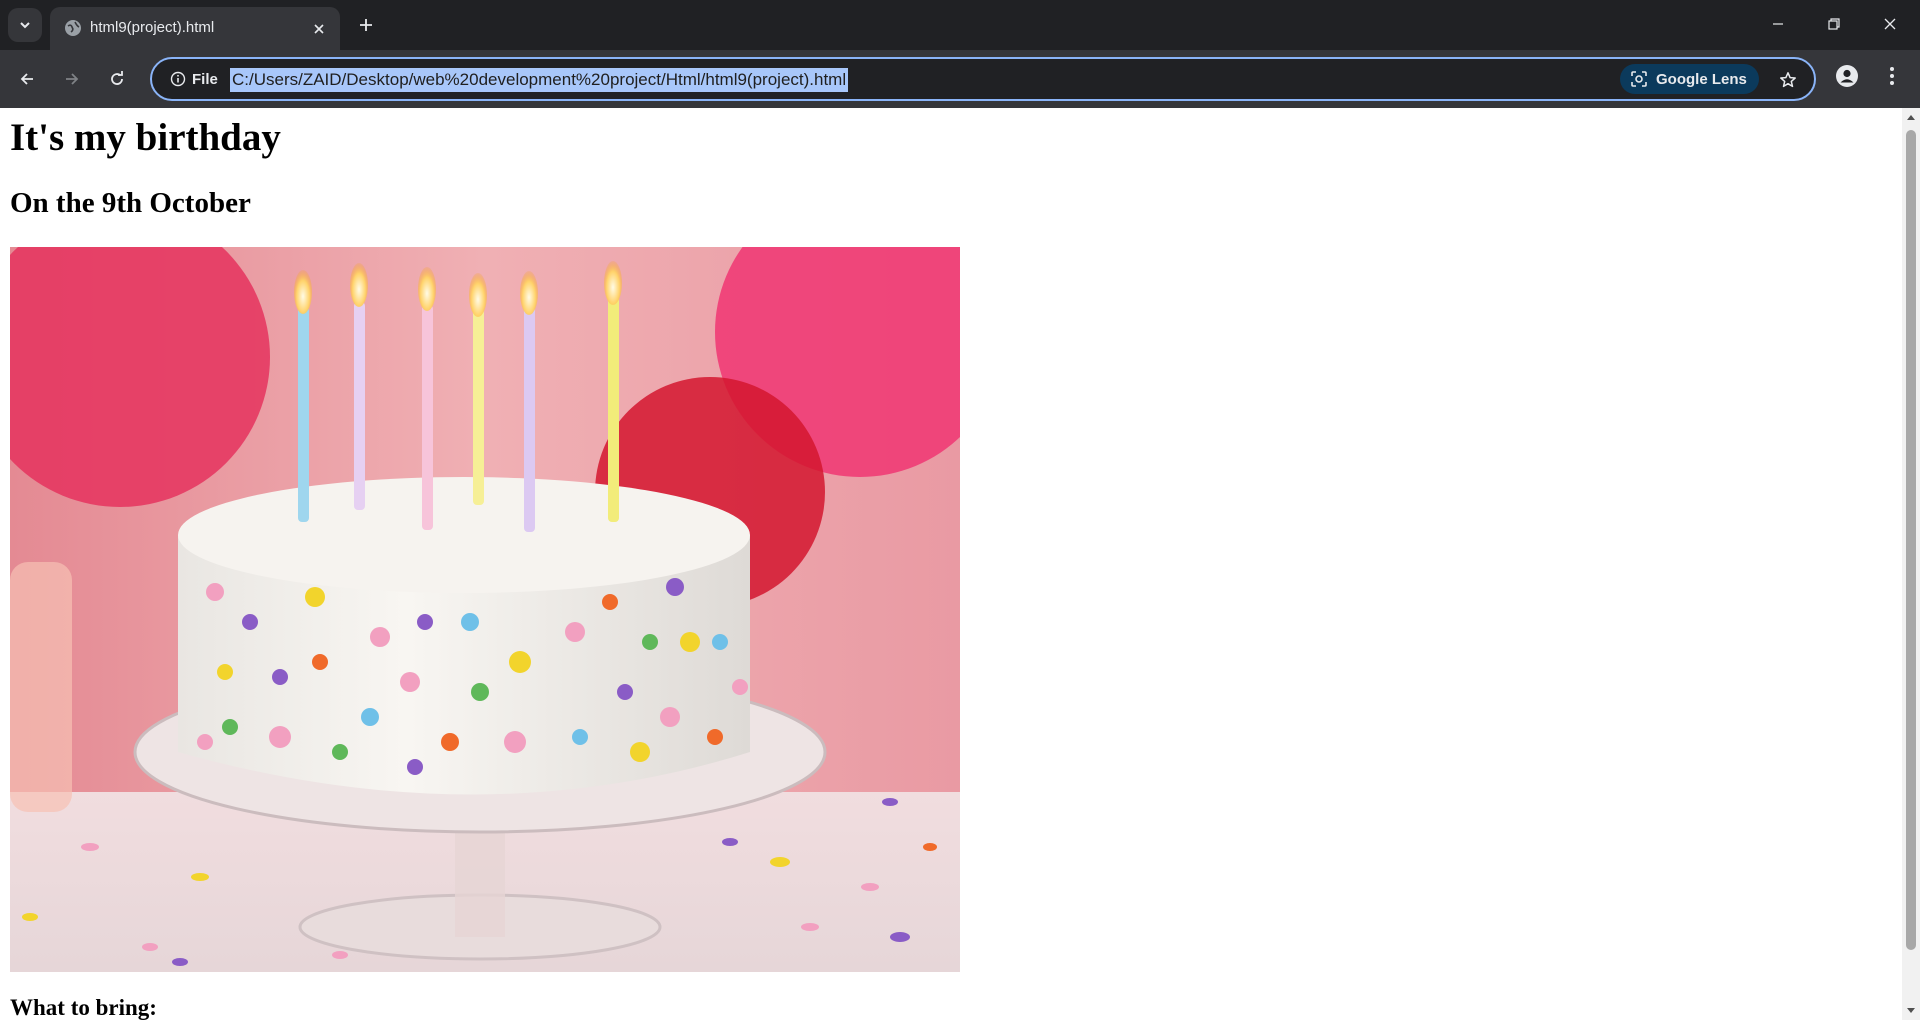  I want to click on reload-button, so click(117, 79).